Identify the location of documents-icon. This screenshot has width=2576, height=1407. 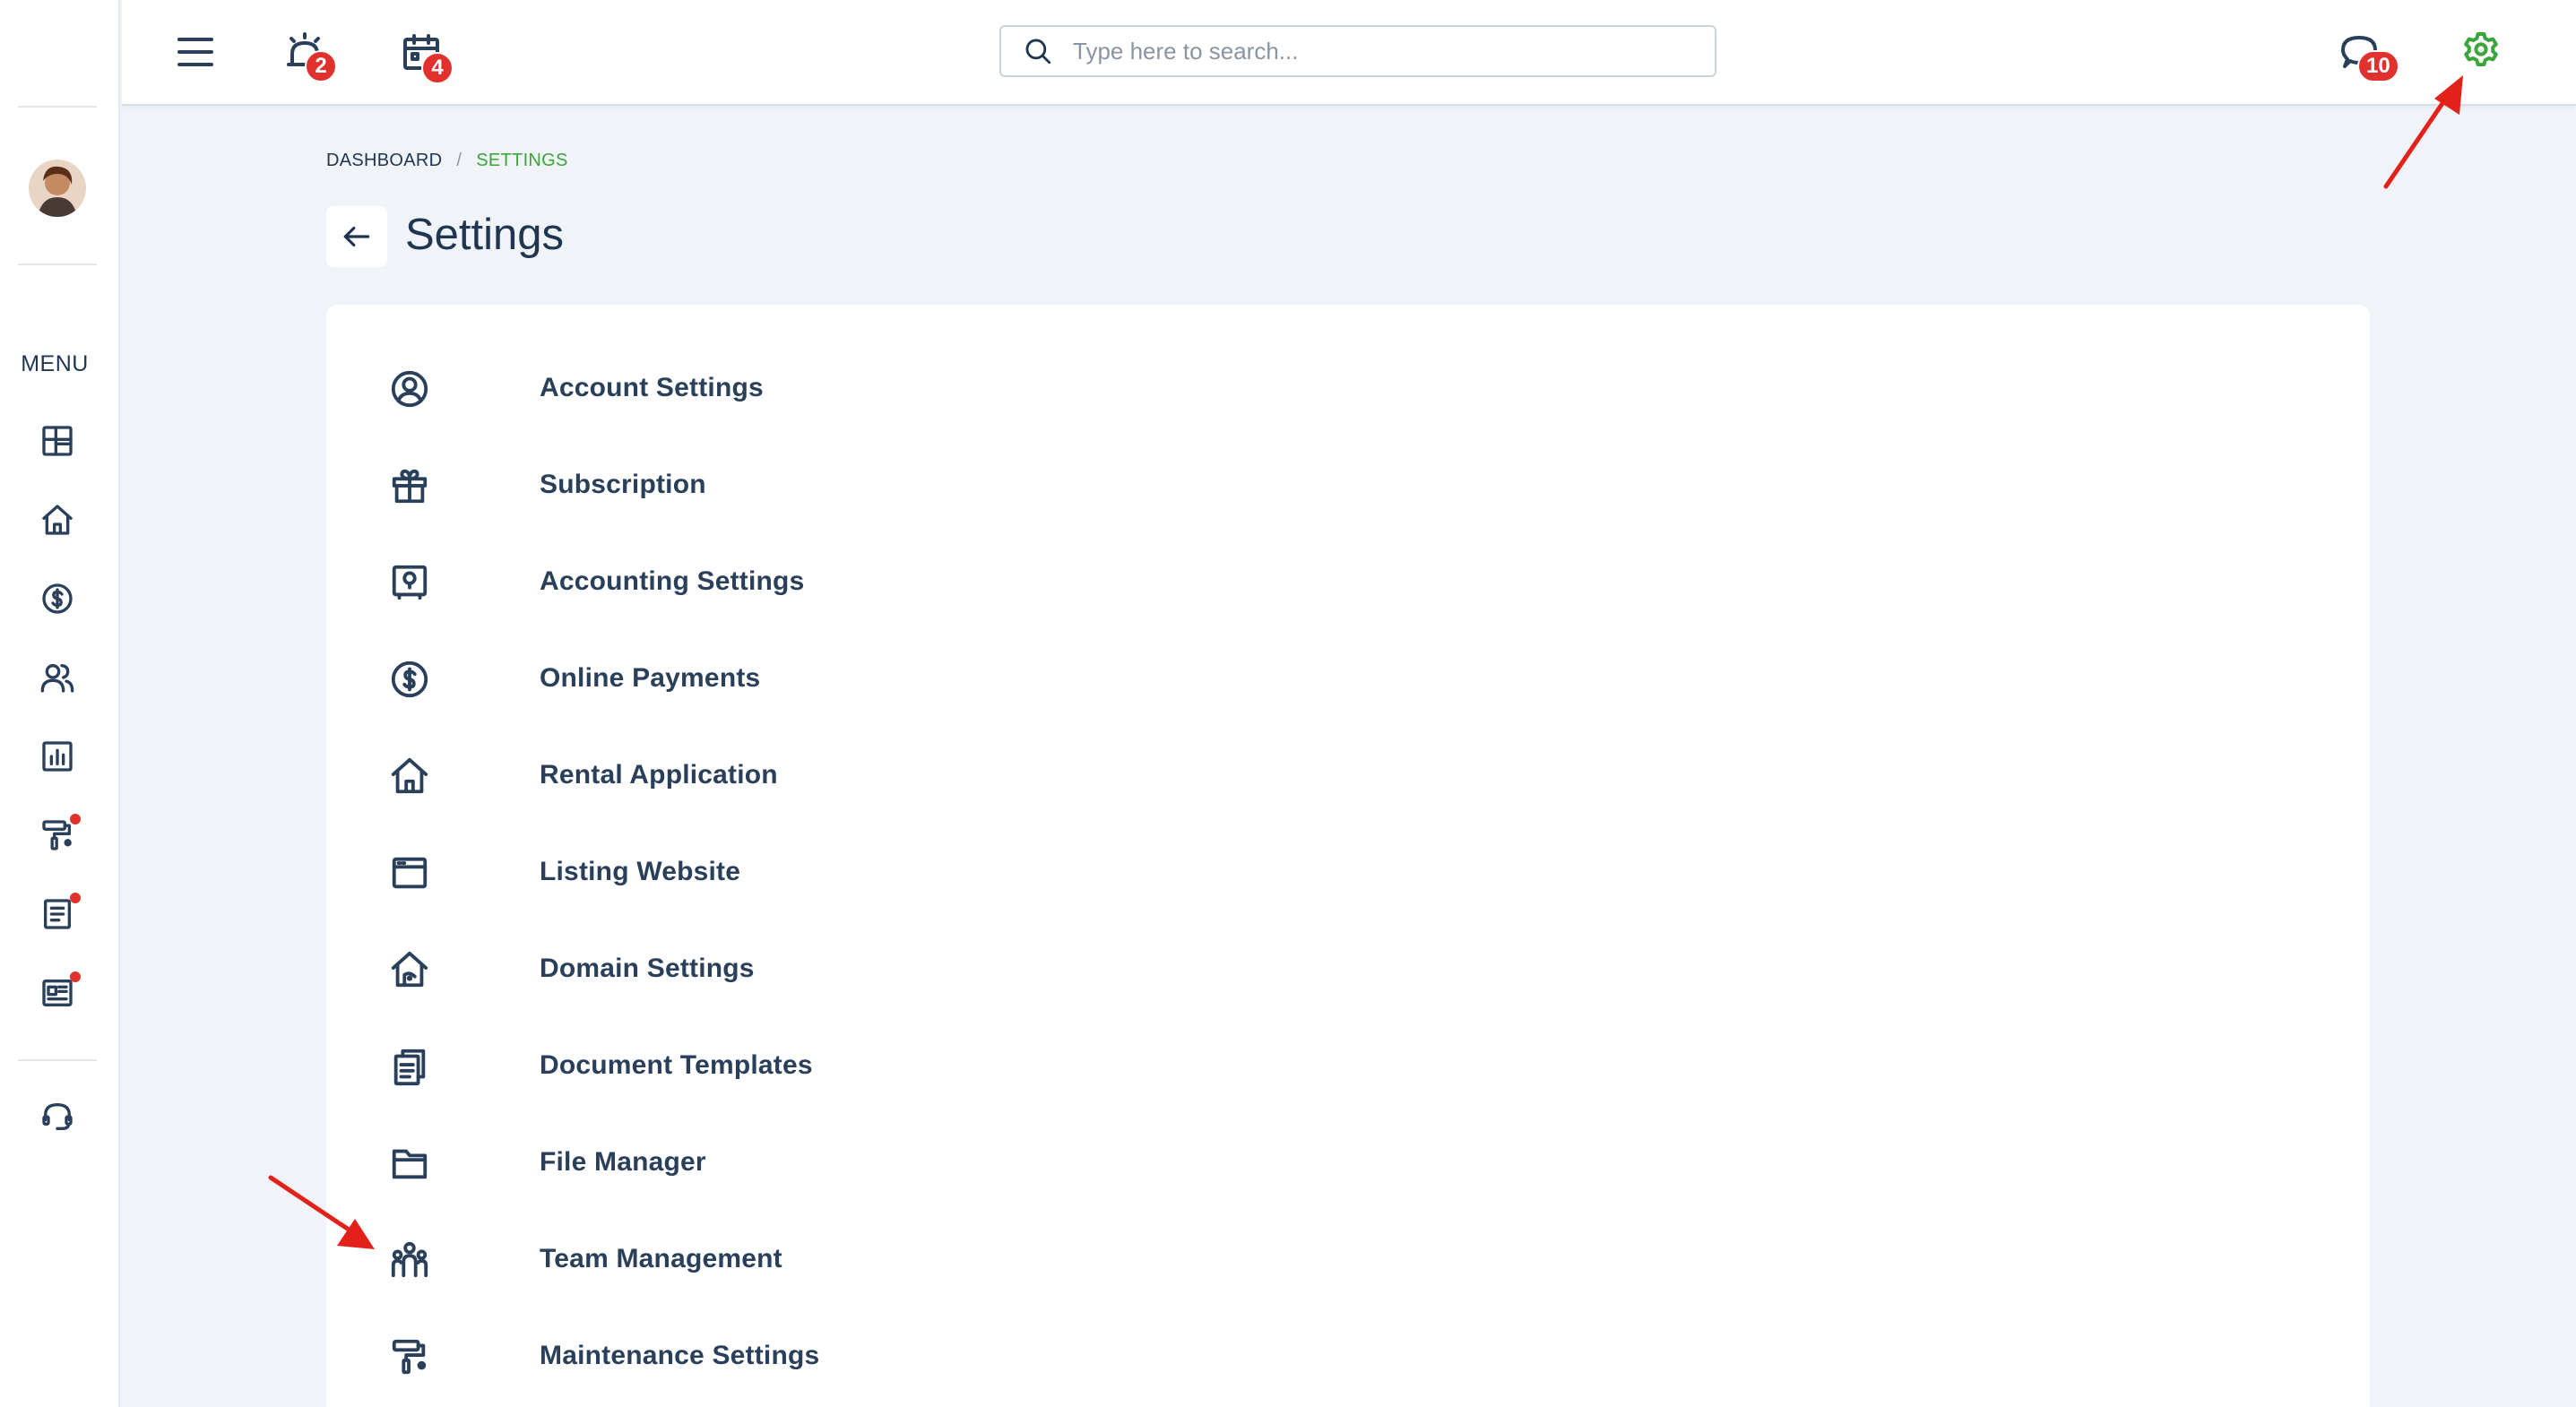
(409, 1067).